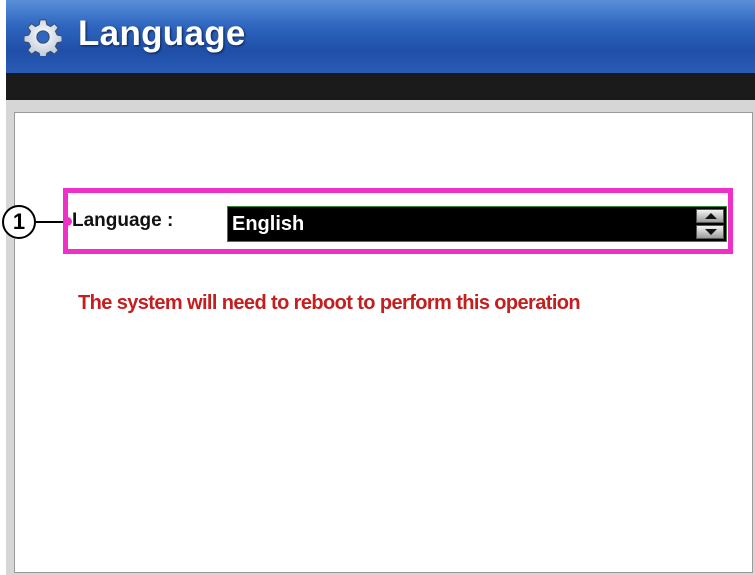 The width and height of the screenshot is (755, 575). Describe the element at coordinates (123, 220) in the screenshot. I see `language-label: Language :` at that location.